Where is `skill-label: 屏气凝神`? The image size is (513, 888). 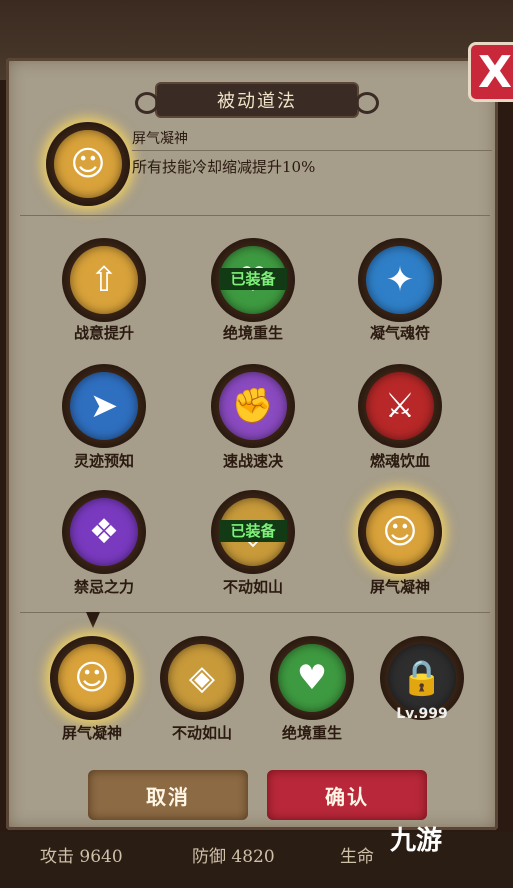 skill-label: 屏气凝神 is located at coordinates (399, 587).